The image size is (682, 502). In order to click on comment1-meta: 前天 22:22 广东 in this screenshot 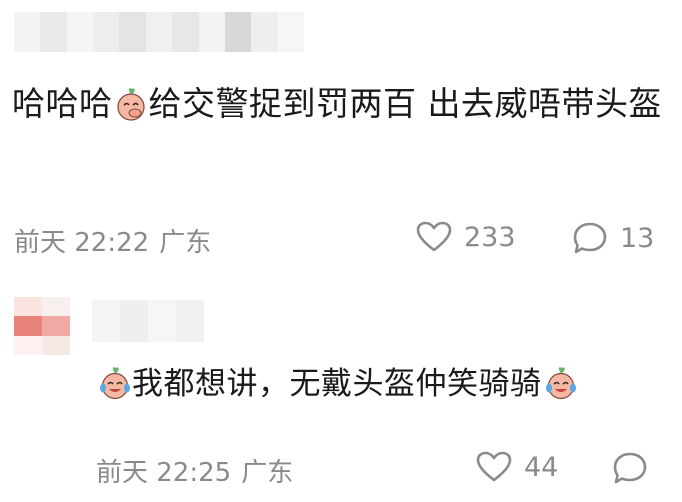, I will do `click(112, 240)`.